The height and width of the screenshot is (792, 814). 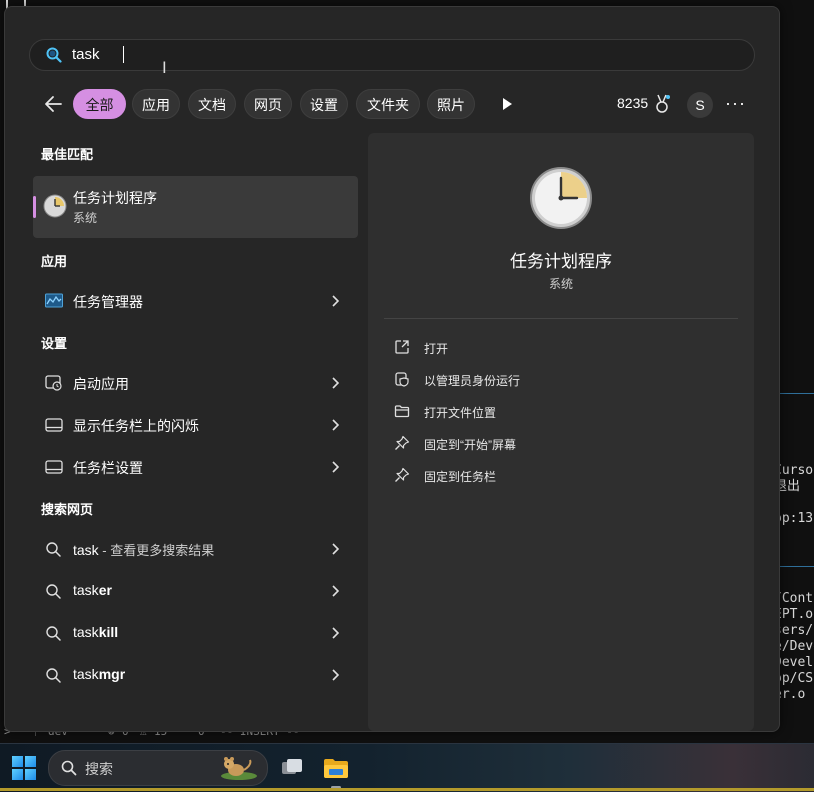 I want to click on shield-admin-icon, so click(x=402, y=379).